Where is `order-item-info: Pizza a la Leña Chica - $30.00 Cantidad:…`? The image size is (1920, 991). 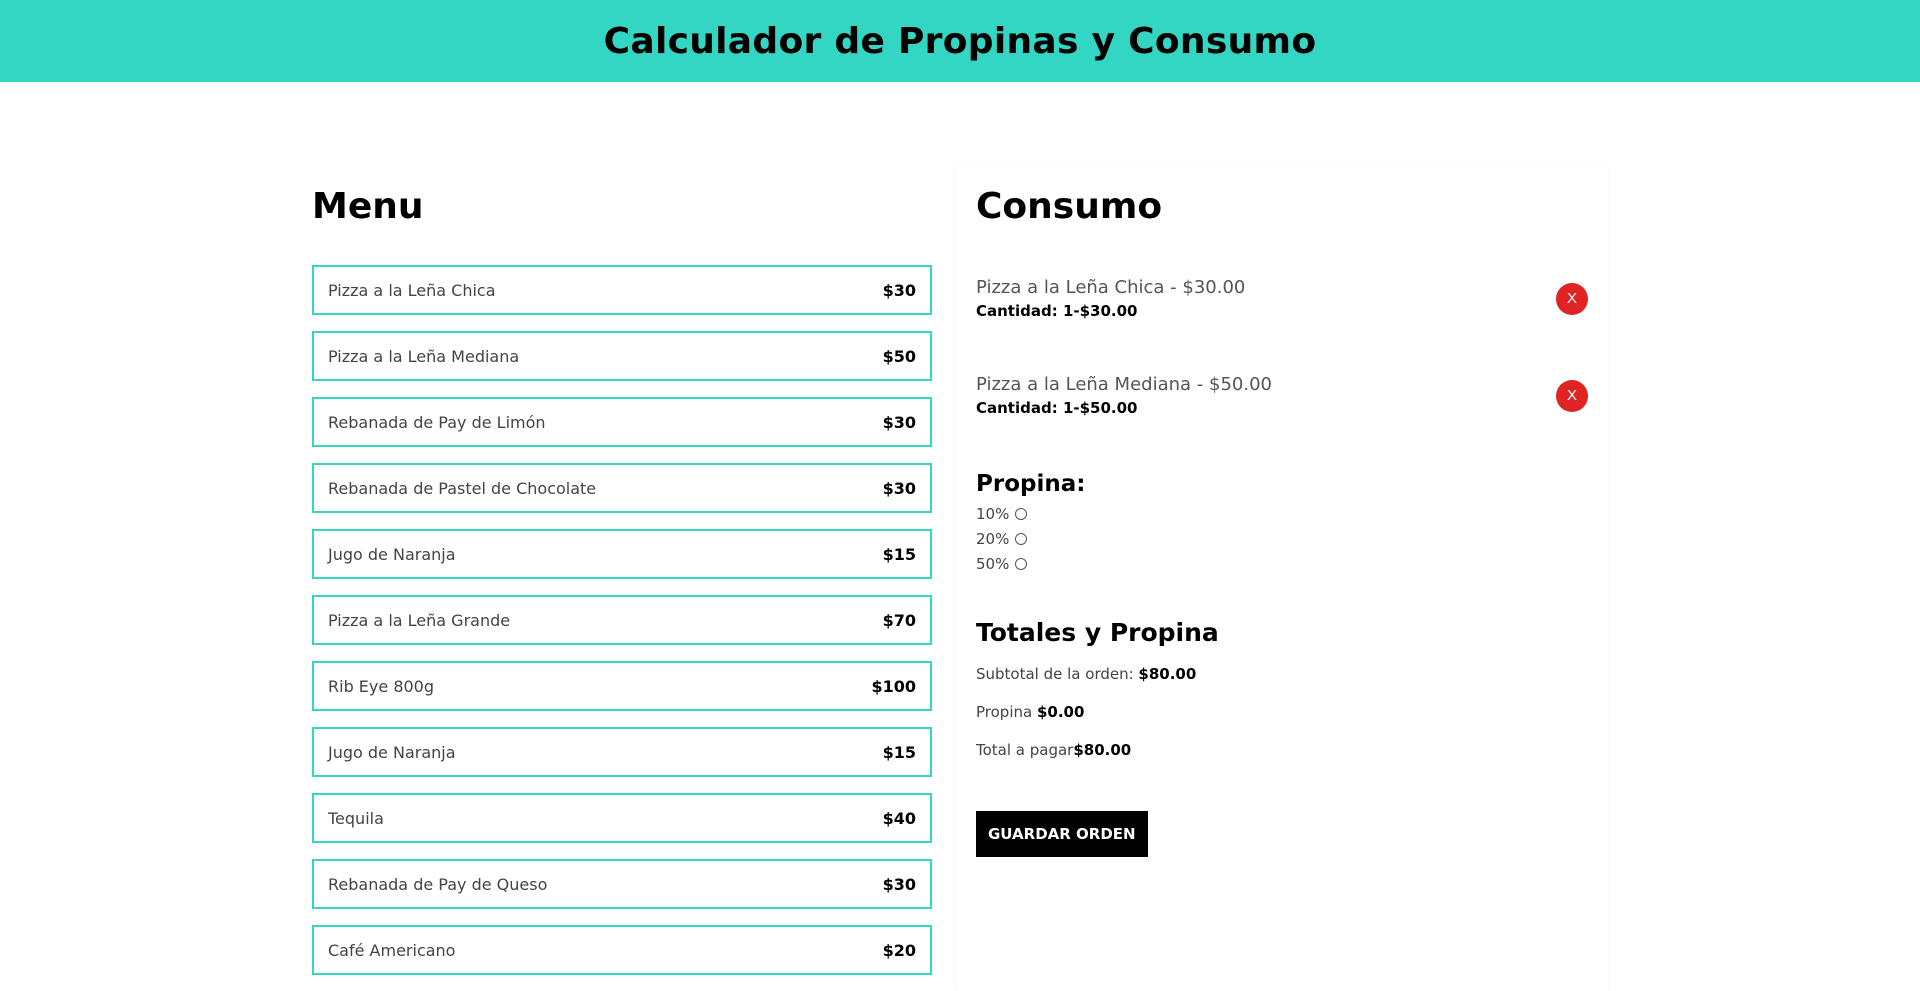
order-item-info: Pizza a la Leña Chica - $30.00 Cantidad:… is located at coordinates (1110, 298).